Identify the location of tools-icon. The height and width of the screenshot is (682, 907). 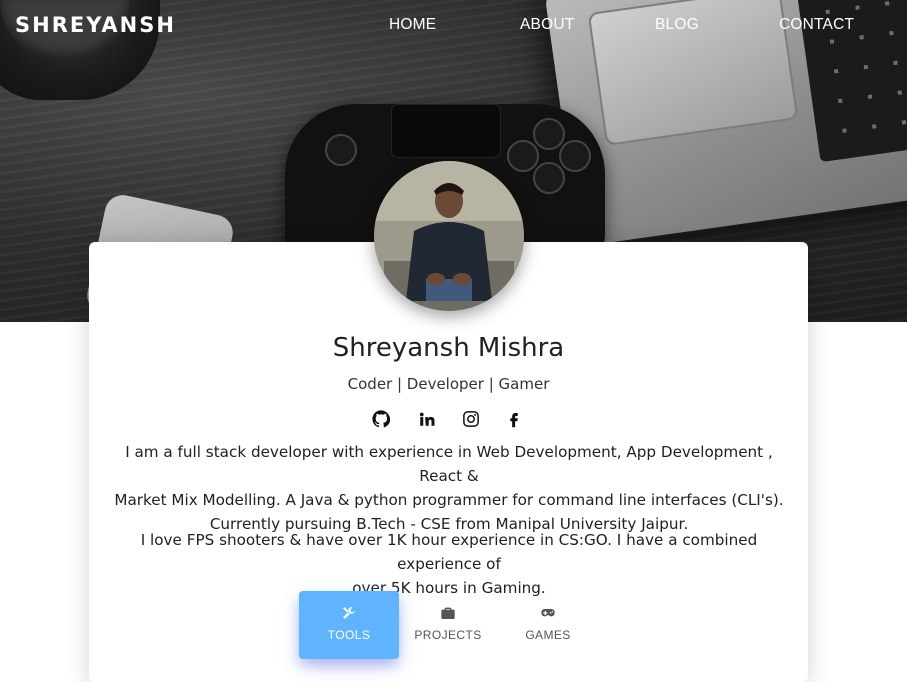
(349, 613).